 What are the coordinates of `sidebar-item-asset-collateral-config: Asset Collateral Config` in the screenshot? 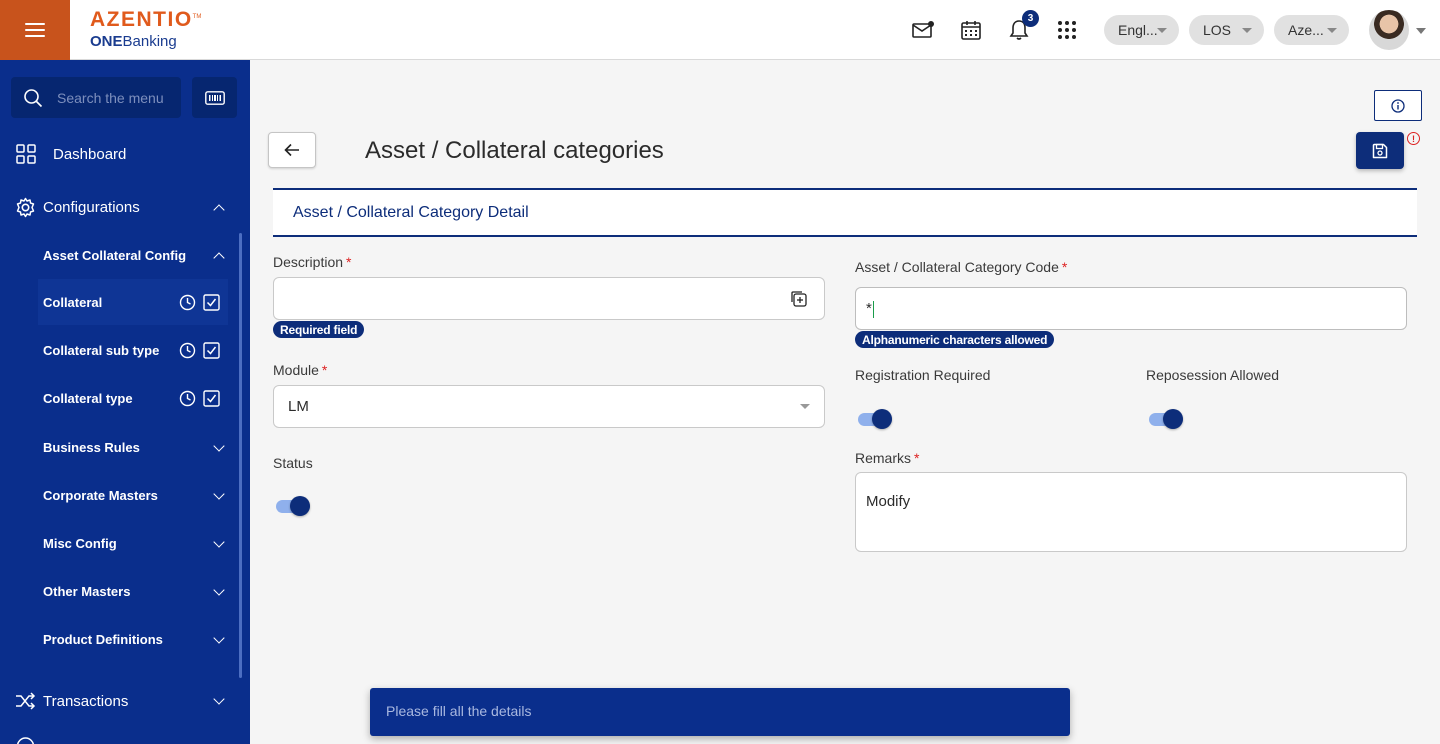 It's located at (133, 255).